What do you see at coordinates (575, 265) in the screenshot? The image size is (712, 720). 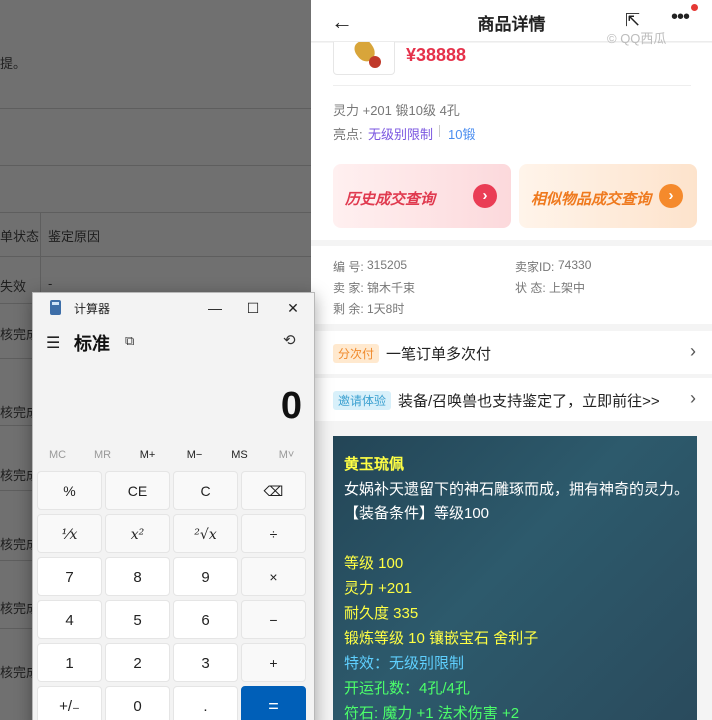 I see `seller-id-value: 74330` at bounding box center [575, 265].